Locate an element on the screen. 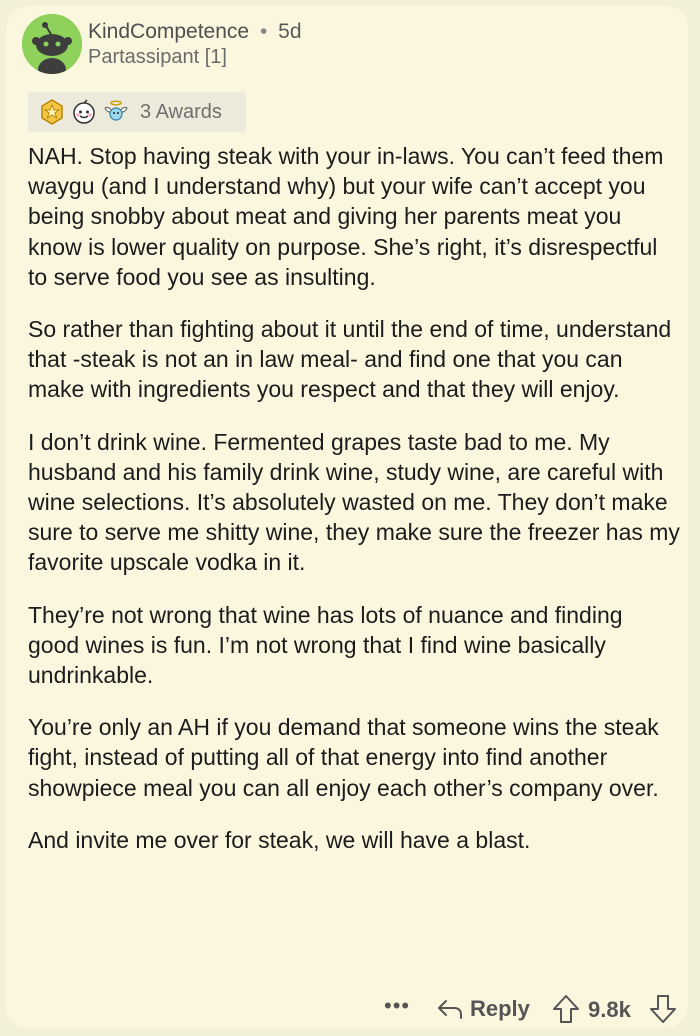 Image resolution: width=700 pixels, height=1036 pixels. comment-age: 5d is located at coordinates (290, 31).